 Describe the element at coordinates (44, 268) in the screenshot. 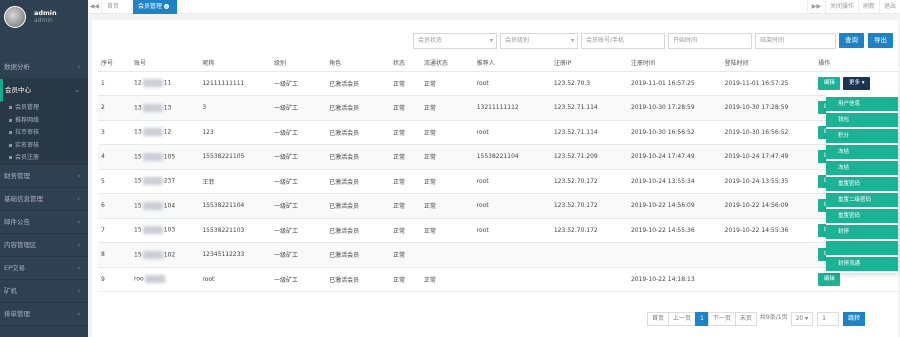

I see `sidebar-item-ep-trade: EP交易 ‹` at that location.